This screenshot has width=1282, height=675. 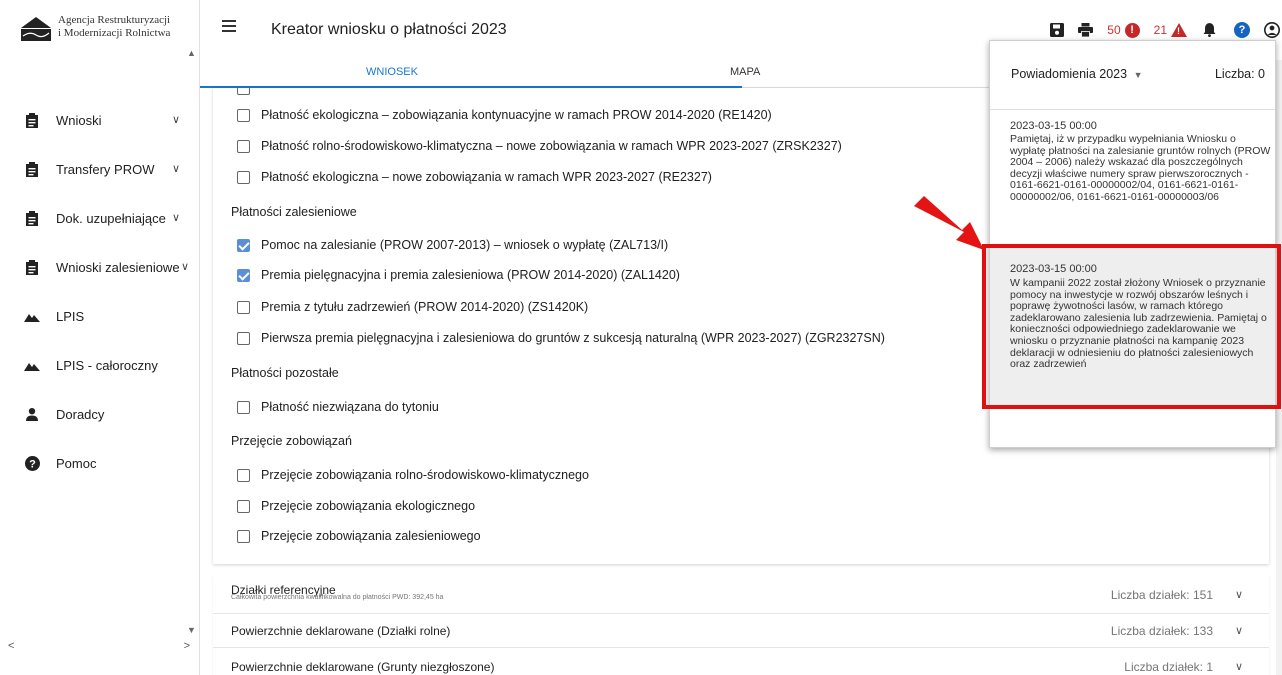 What do you see at coordinates (76, 463) in the screenshot?
I see `sidebar-item-label: Pomoc` at bounding box center [76, 463].